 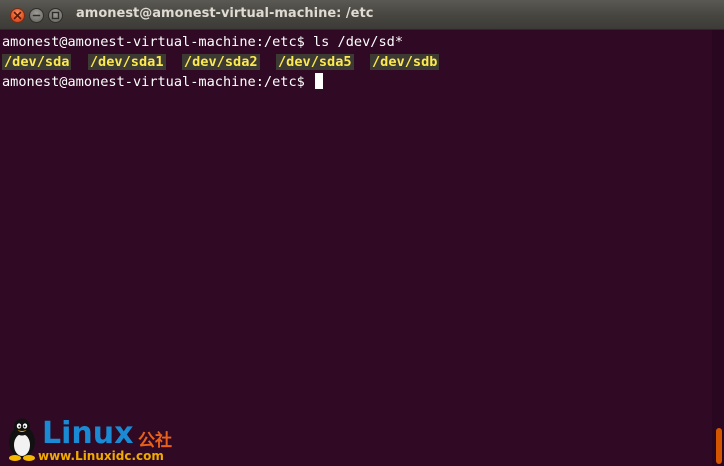 What do you see at coordinates (88, 433) in the screenshot?
I see `watermark-brand: Linux` at bounding box center [88, 433].